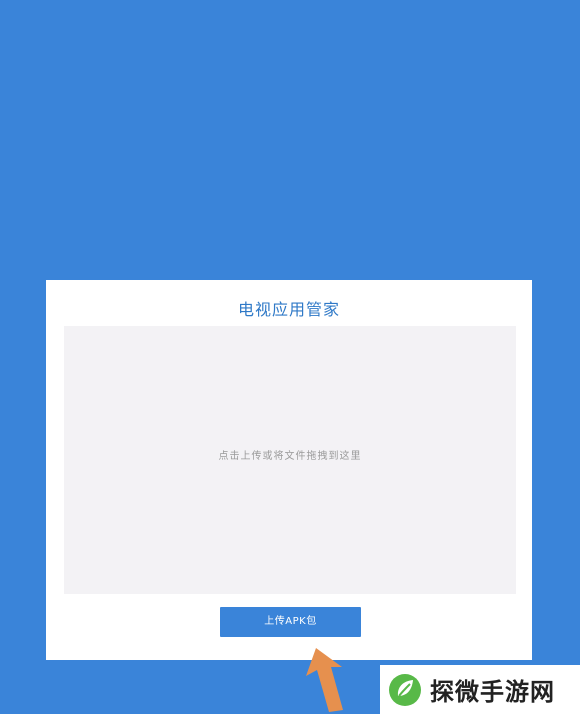 Image resolution: width=580 pixels, height=714 pixels. I want to click on watermark-text: 探微手游网, so click(492, 692).